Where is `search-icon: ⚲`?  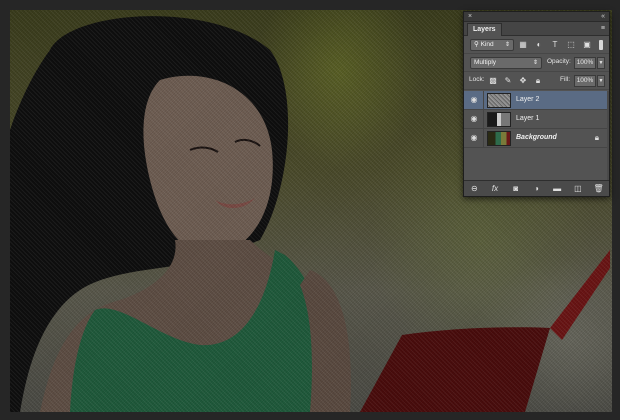 search-icon: ⚲ is located at coordinates (477, 44).